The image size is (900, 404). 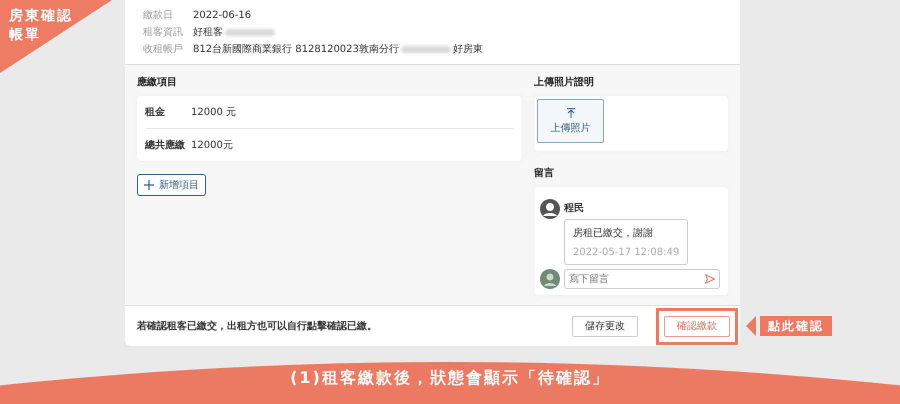 I want to click on save-changes-button: 儲存更改, so click(x=605, y=326).